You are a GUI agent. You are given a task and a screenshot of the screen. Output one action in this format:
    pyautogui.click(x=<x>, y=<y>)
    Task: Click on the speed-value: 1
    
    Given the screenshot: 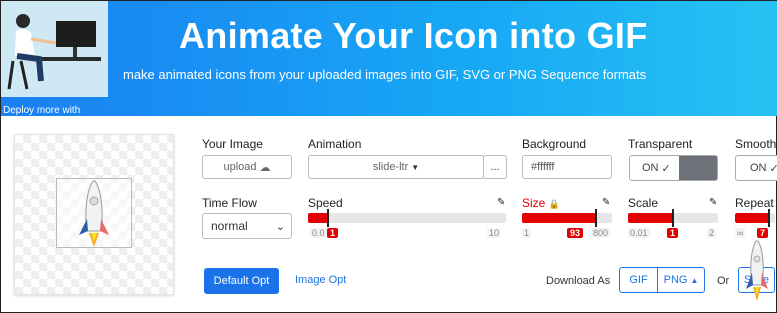 What is the action you would take?
    pyautogui.click(x=333, y=233)
    